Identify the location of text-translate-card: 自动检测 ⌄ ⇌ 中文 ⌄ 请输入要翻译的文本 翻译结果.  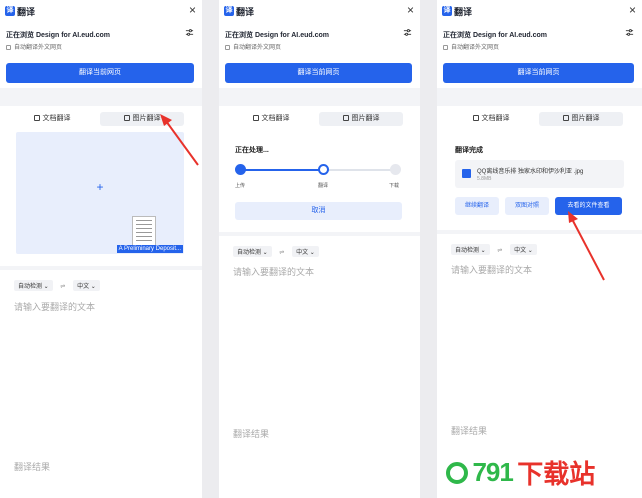
(100, 385).